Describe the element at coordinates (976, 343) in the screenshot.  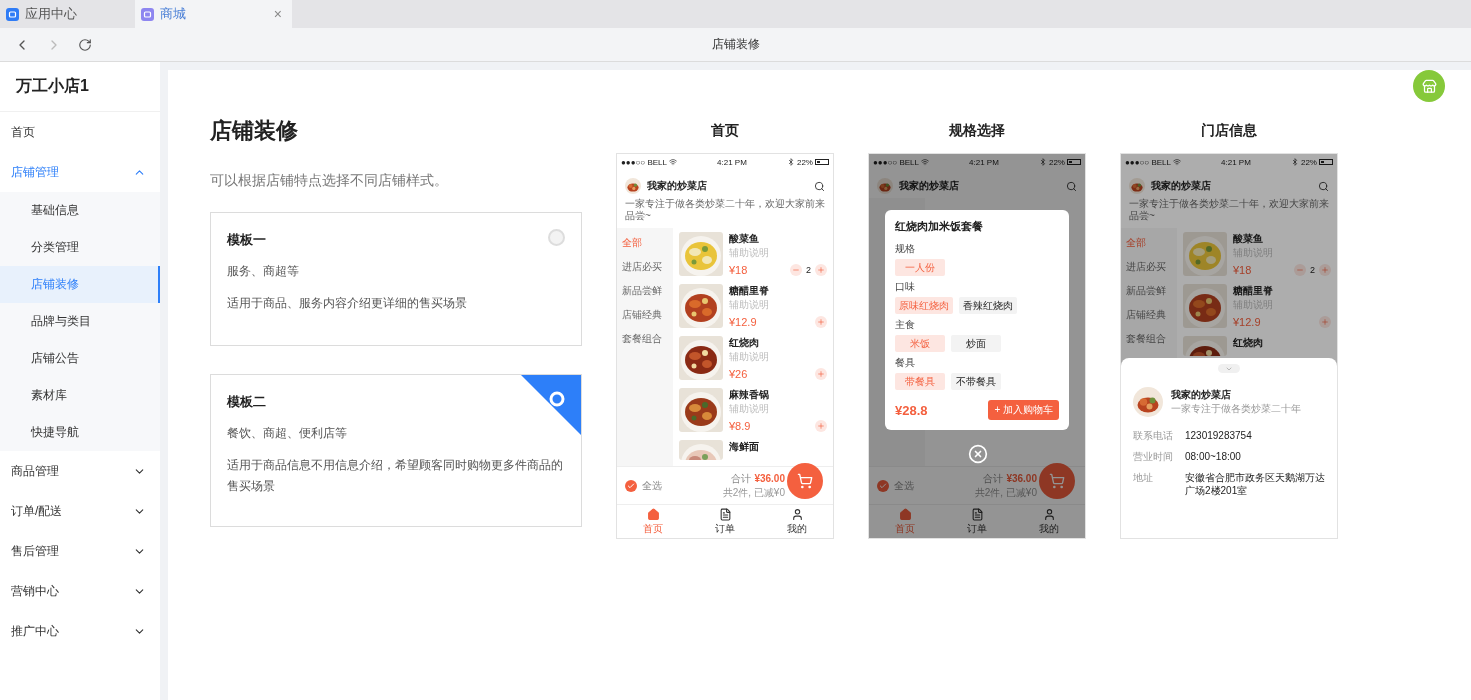
I see `option-chip: 炒面` at that location.